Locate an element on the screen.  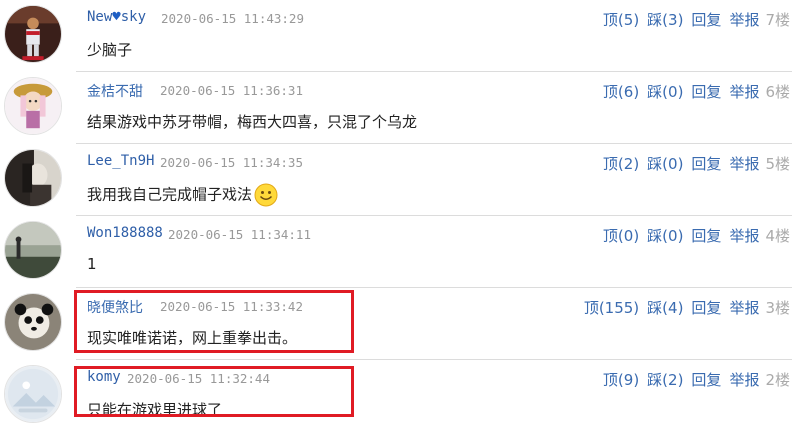
comment-text: 我用我自己完成帽子戏法 is located at coordinates (182, 195).